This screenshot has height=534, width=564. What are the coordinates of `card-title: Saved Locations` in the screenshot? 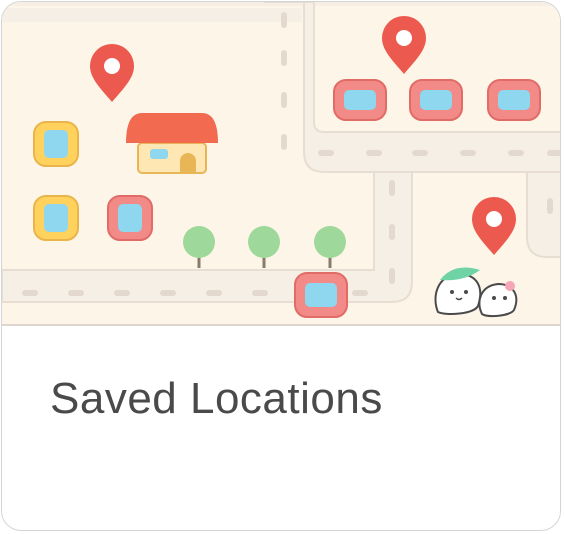 It's located at (216, 398).